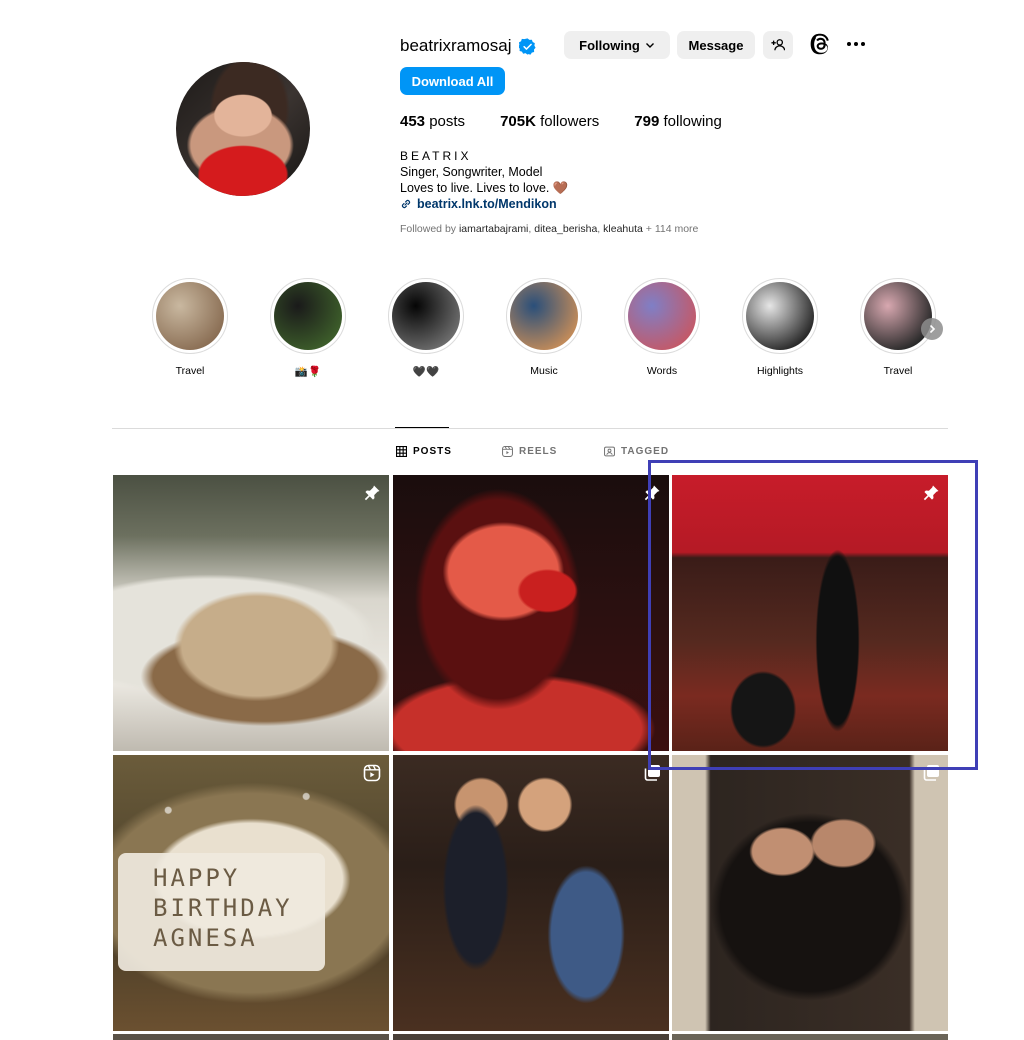 The image size is (1024, 1040). What do you see at coordinates (436, 156) in the screenshot?
I see `full-name: BEATRIX` at bounding box center [436, 156].